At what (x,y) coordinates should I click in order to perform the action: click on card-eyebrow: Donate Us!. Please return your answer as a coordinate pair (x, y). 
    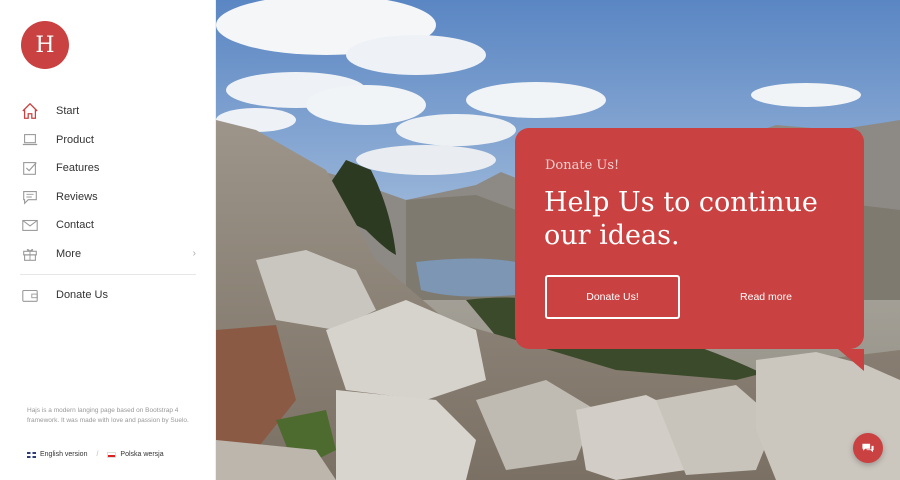
    Looking at the image, I should click on (582, 165).